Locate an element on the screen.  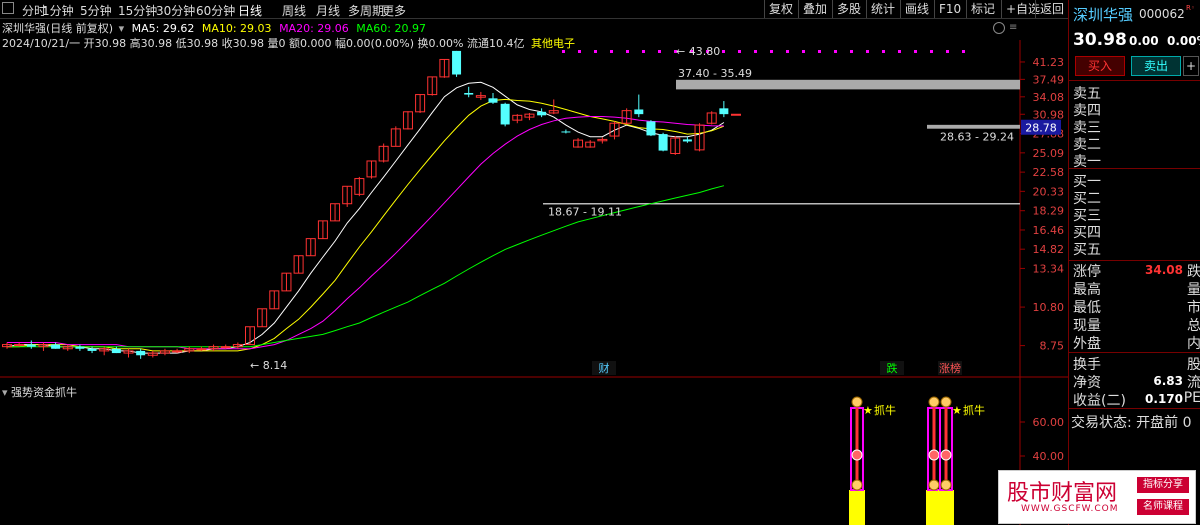
toolbar-button-6: 标记 is located at coordinates (982, 9).